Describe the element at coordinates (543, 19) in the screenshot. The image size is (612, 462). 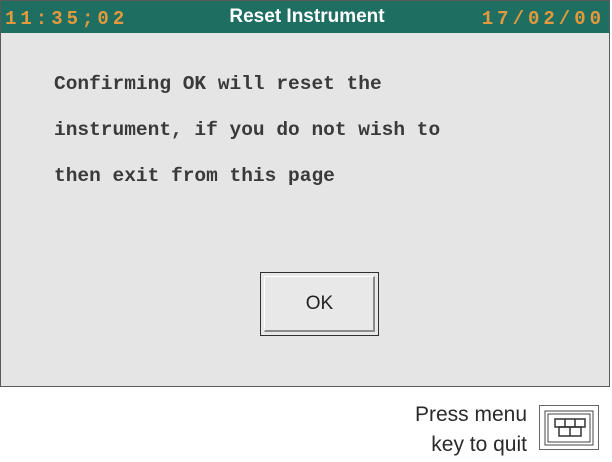
I see `date-readout: 17/02/00` at that location.